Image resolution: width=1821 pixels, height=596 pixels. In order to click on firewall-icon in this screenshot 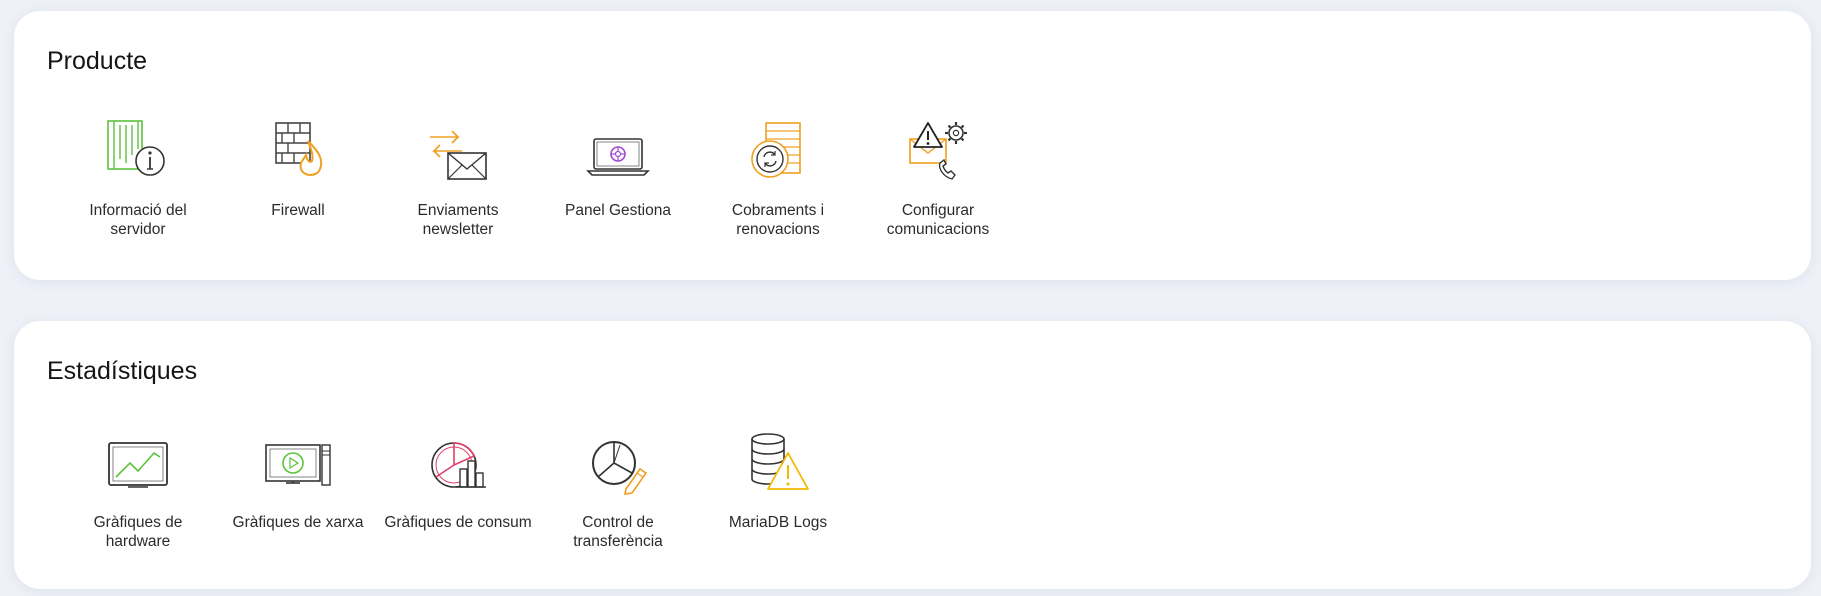, I will do `click(298, 153)`.